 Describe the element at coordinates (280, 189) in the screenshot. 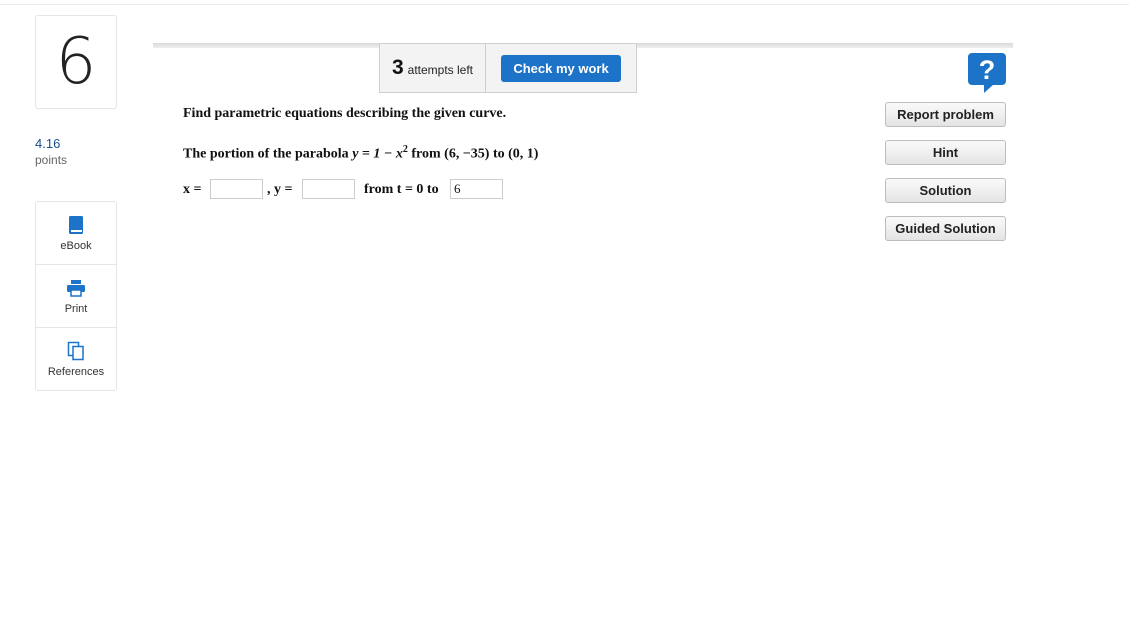

I see `y-label: , y =` at that location.